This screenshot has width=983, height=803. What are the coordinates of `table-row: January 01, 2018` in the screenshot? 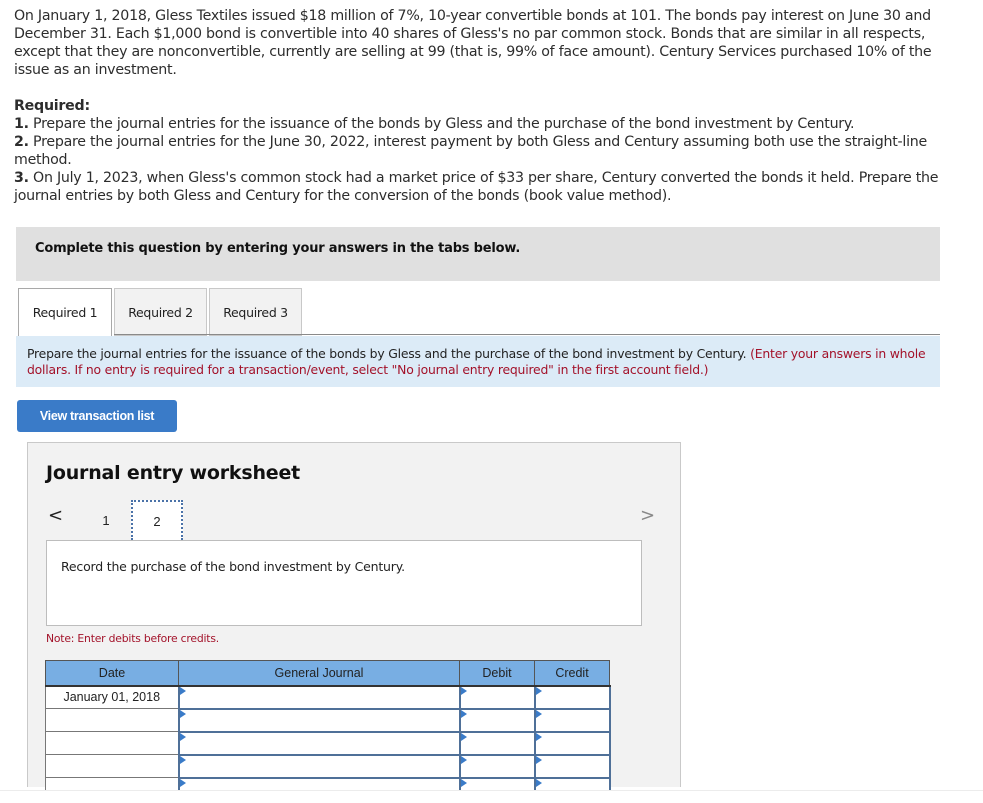 It's located at (328, 697).